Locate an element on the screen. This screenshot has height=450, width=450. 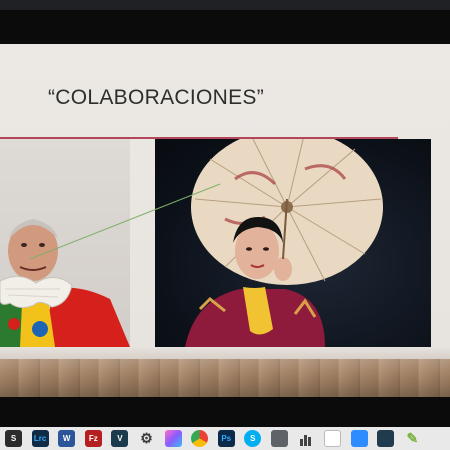
v-app-icon: V is located at coordinates (120, 438).